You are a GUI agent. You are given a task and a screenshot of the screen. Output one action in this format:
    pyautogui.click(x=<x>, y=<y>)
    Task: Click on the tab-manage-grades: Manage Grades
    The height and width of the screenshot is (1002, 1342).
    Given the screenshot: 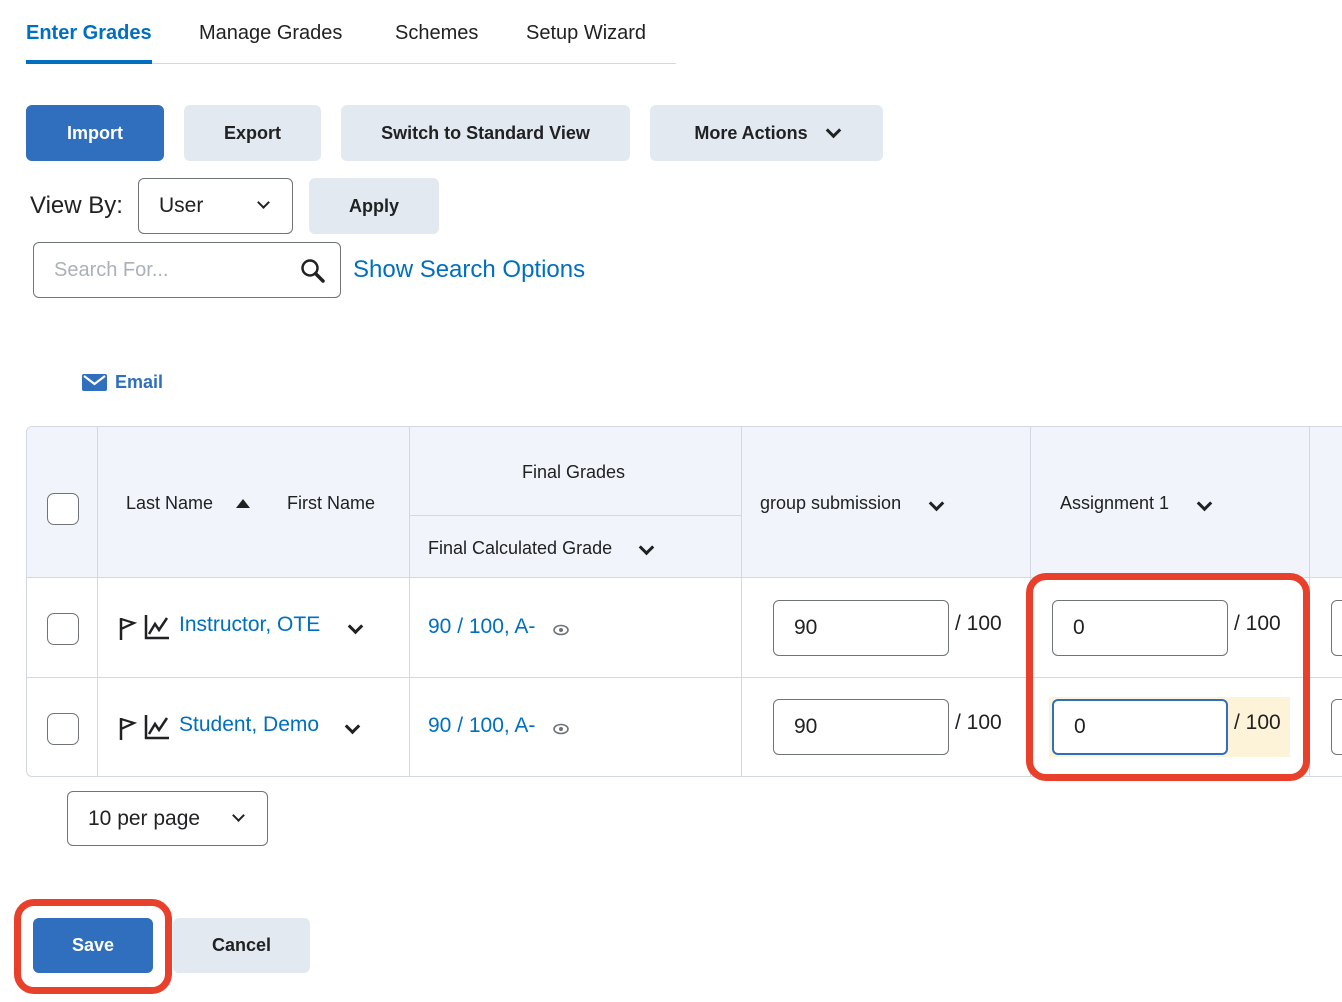 What is the action you would take?
    pyautogui.click(x=270, y=43)
    